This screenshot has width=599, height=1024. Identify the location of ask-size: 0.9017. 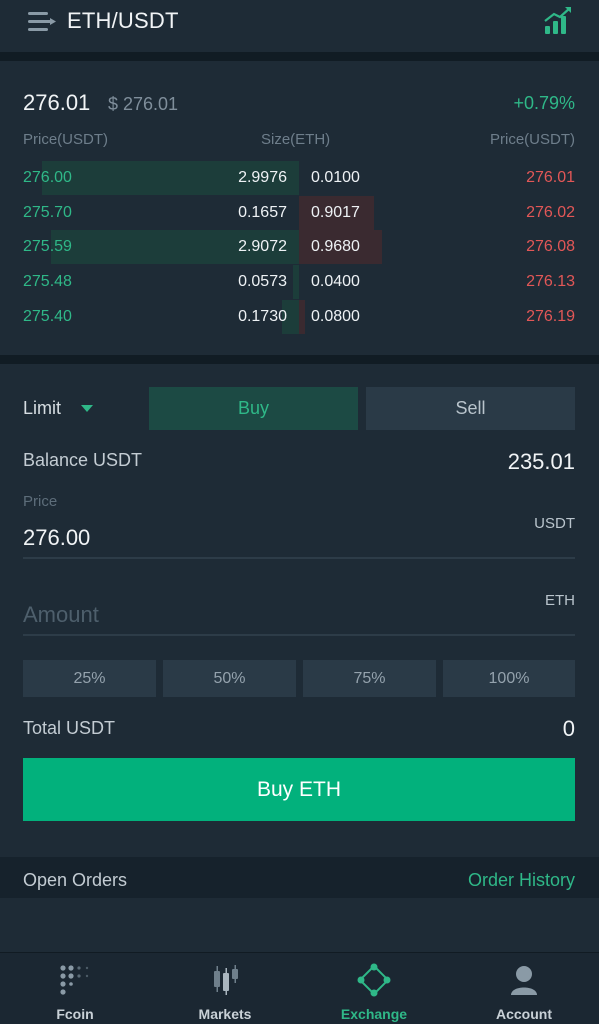
(335, 212).